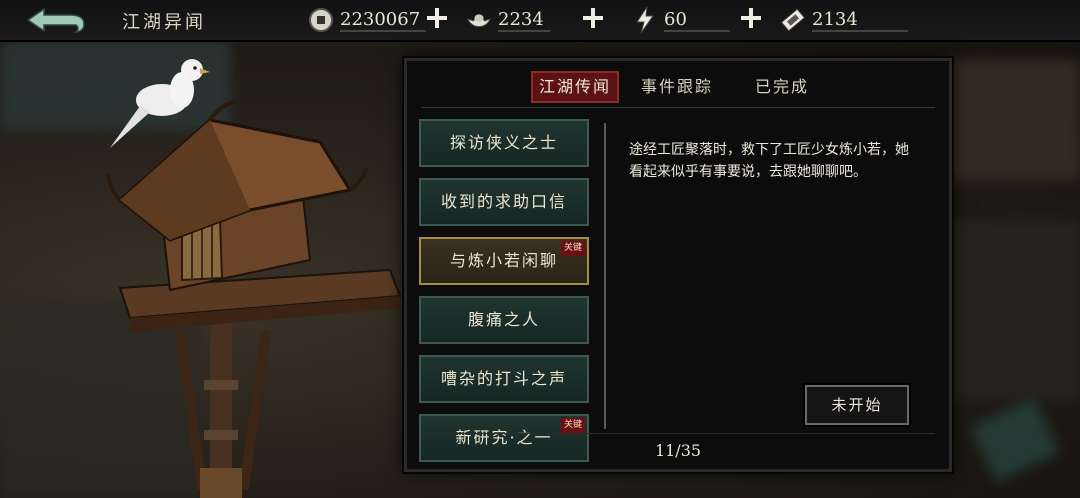 The width and height of the screenshot is (1080, 498). I want to click on tab-bar: 江湖传闻 事件跟踪 已完成, so click(678, 87).